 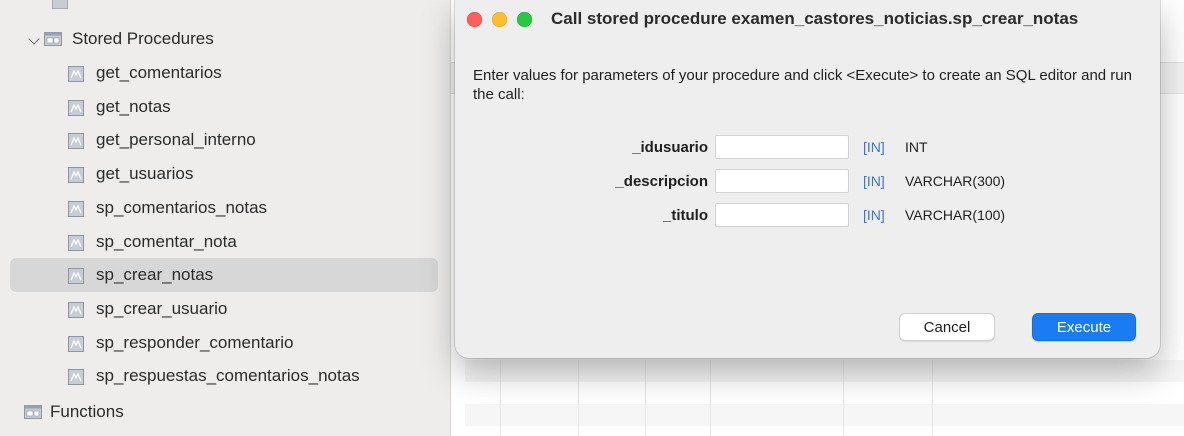 I want to click on grid-rows, so click(x=824, y=398).